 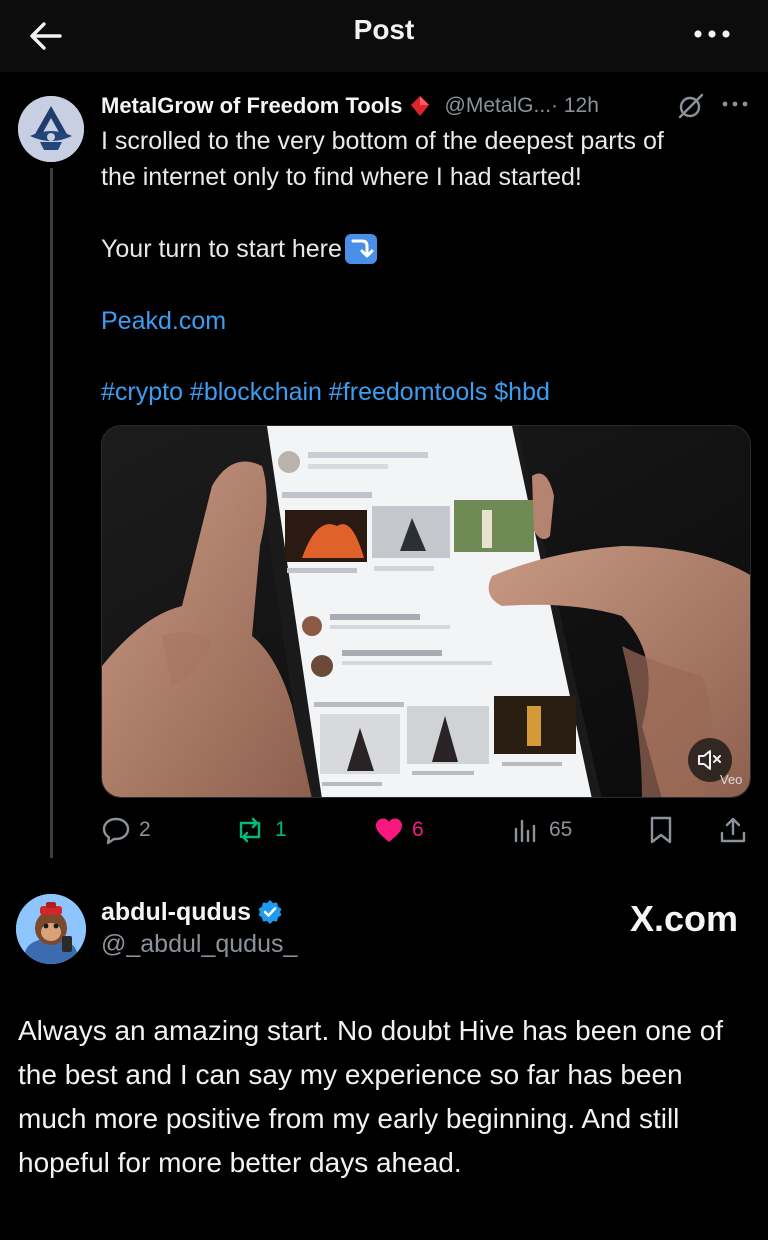 I want to click on bookmark-icon, so click(x=661, y=830).